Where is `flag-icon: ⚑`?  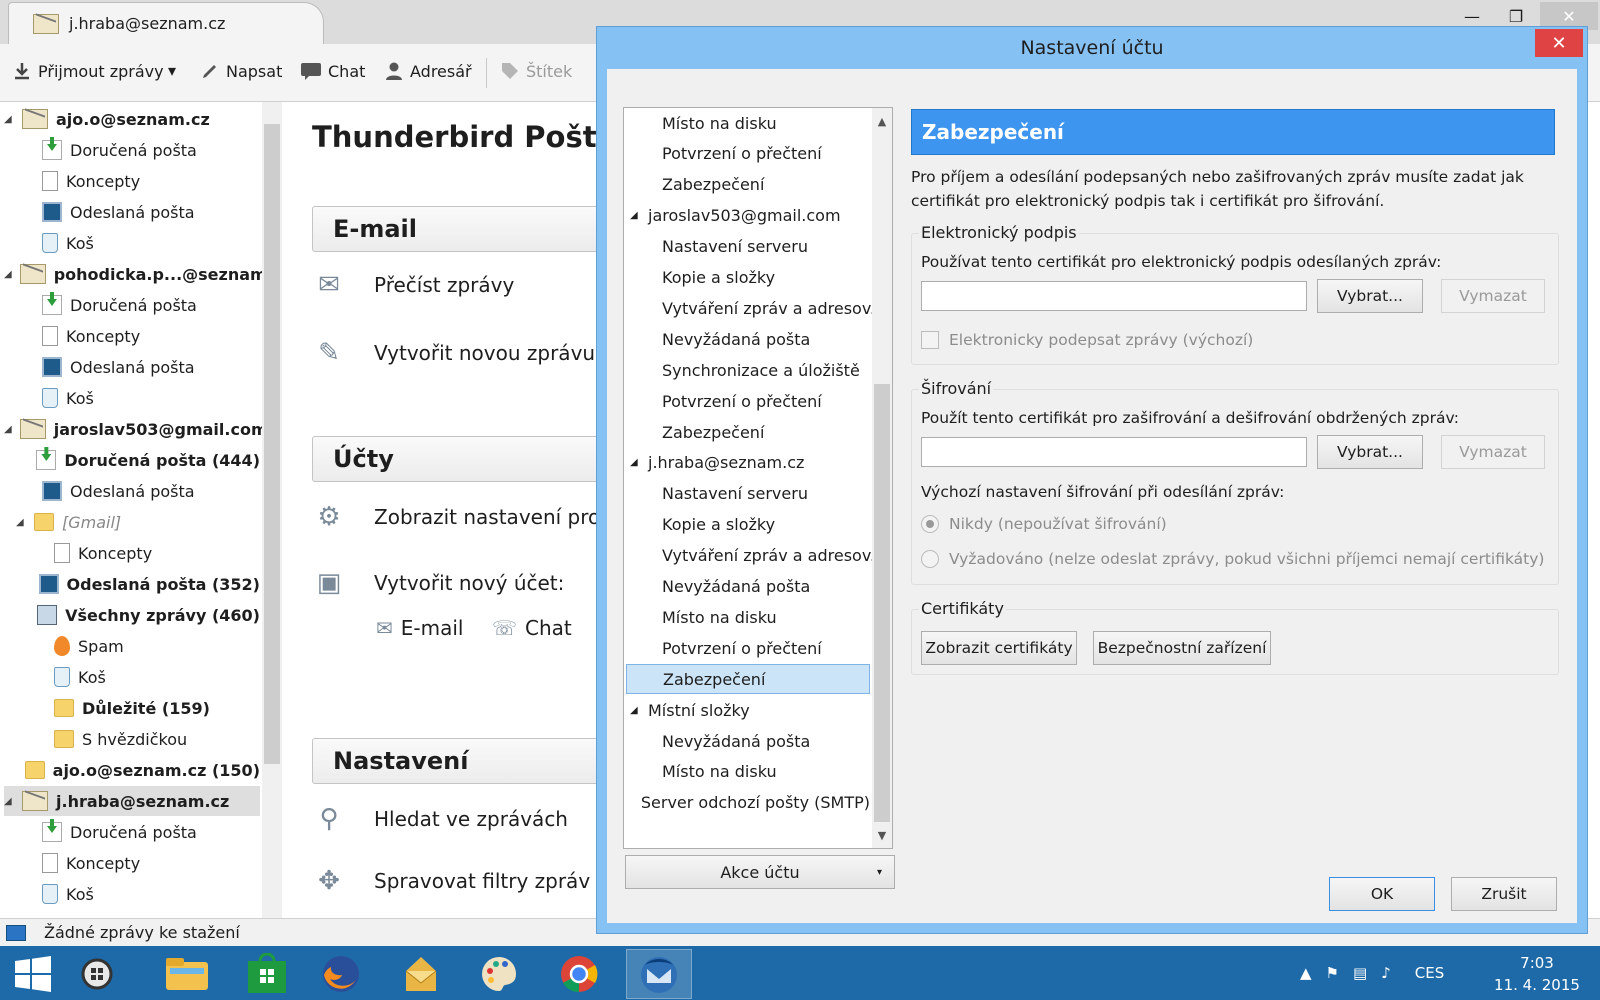 flag-icon: ⚑ is located at coordinates (1332, 973).